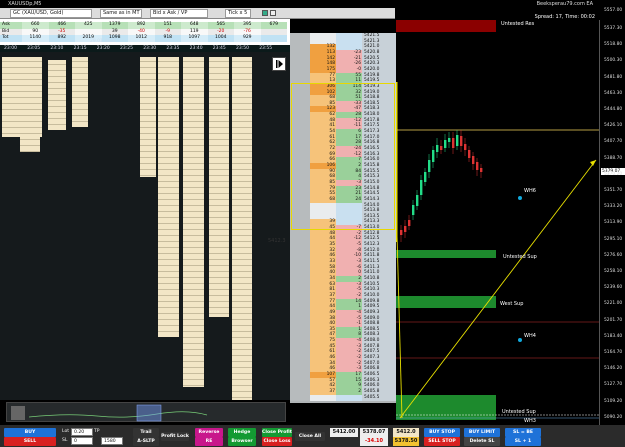 Image resolution: width=625 pixels, height=447 pixels. I want to click on untested-sup-label: Untested Sup, so click(520, 257).